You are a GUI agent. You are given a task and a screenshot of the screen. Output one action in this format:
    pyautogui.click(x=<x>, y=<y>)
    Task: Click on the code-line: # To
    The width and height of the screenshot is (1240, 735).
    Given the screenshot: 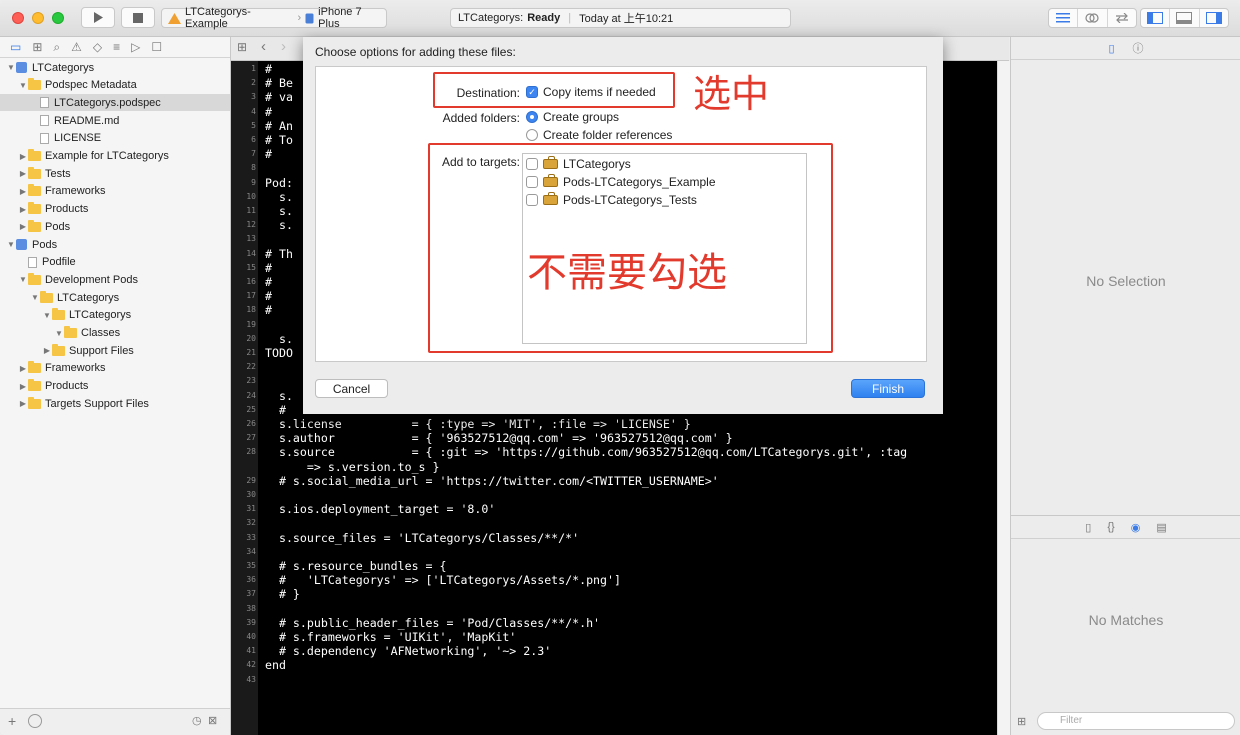 What is the action you would take?
    pyautogui.click(x=279, y=140)
    